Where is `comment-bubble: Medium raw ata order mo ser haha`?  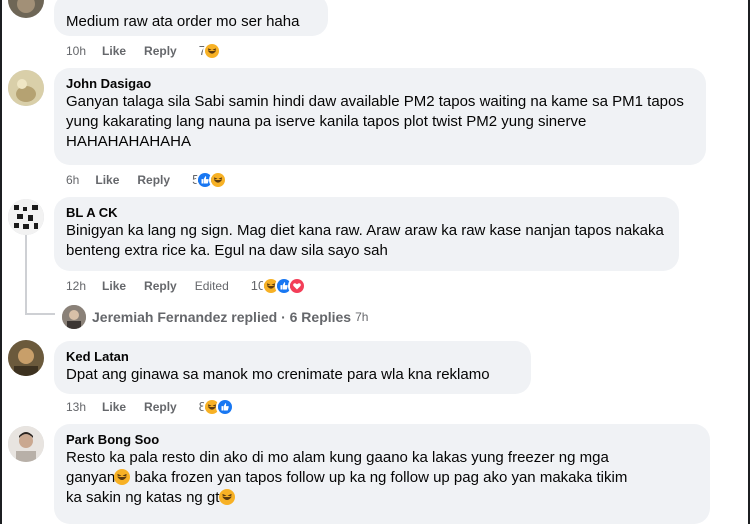 comment-bubble: Medium raw ata order mo ser haha is located at coordinates (191, 18).